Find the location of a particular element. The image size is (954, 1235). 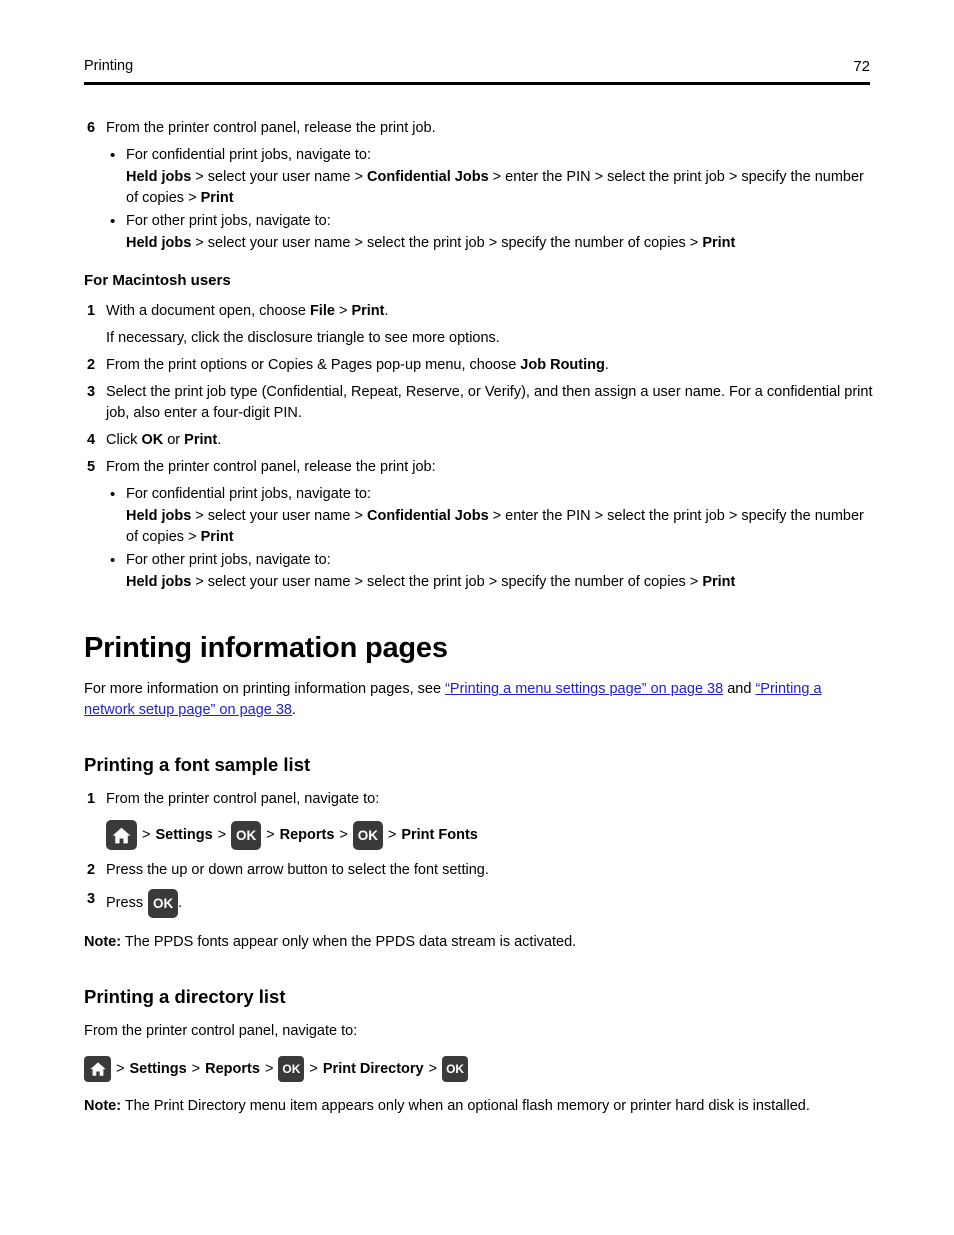

step-text-suffix: . is located at coordinates (180, 903).